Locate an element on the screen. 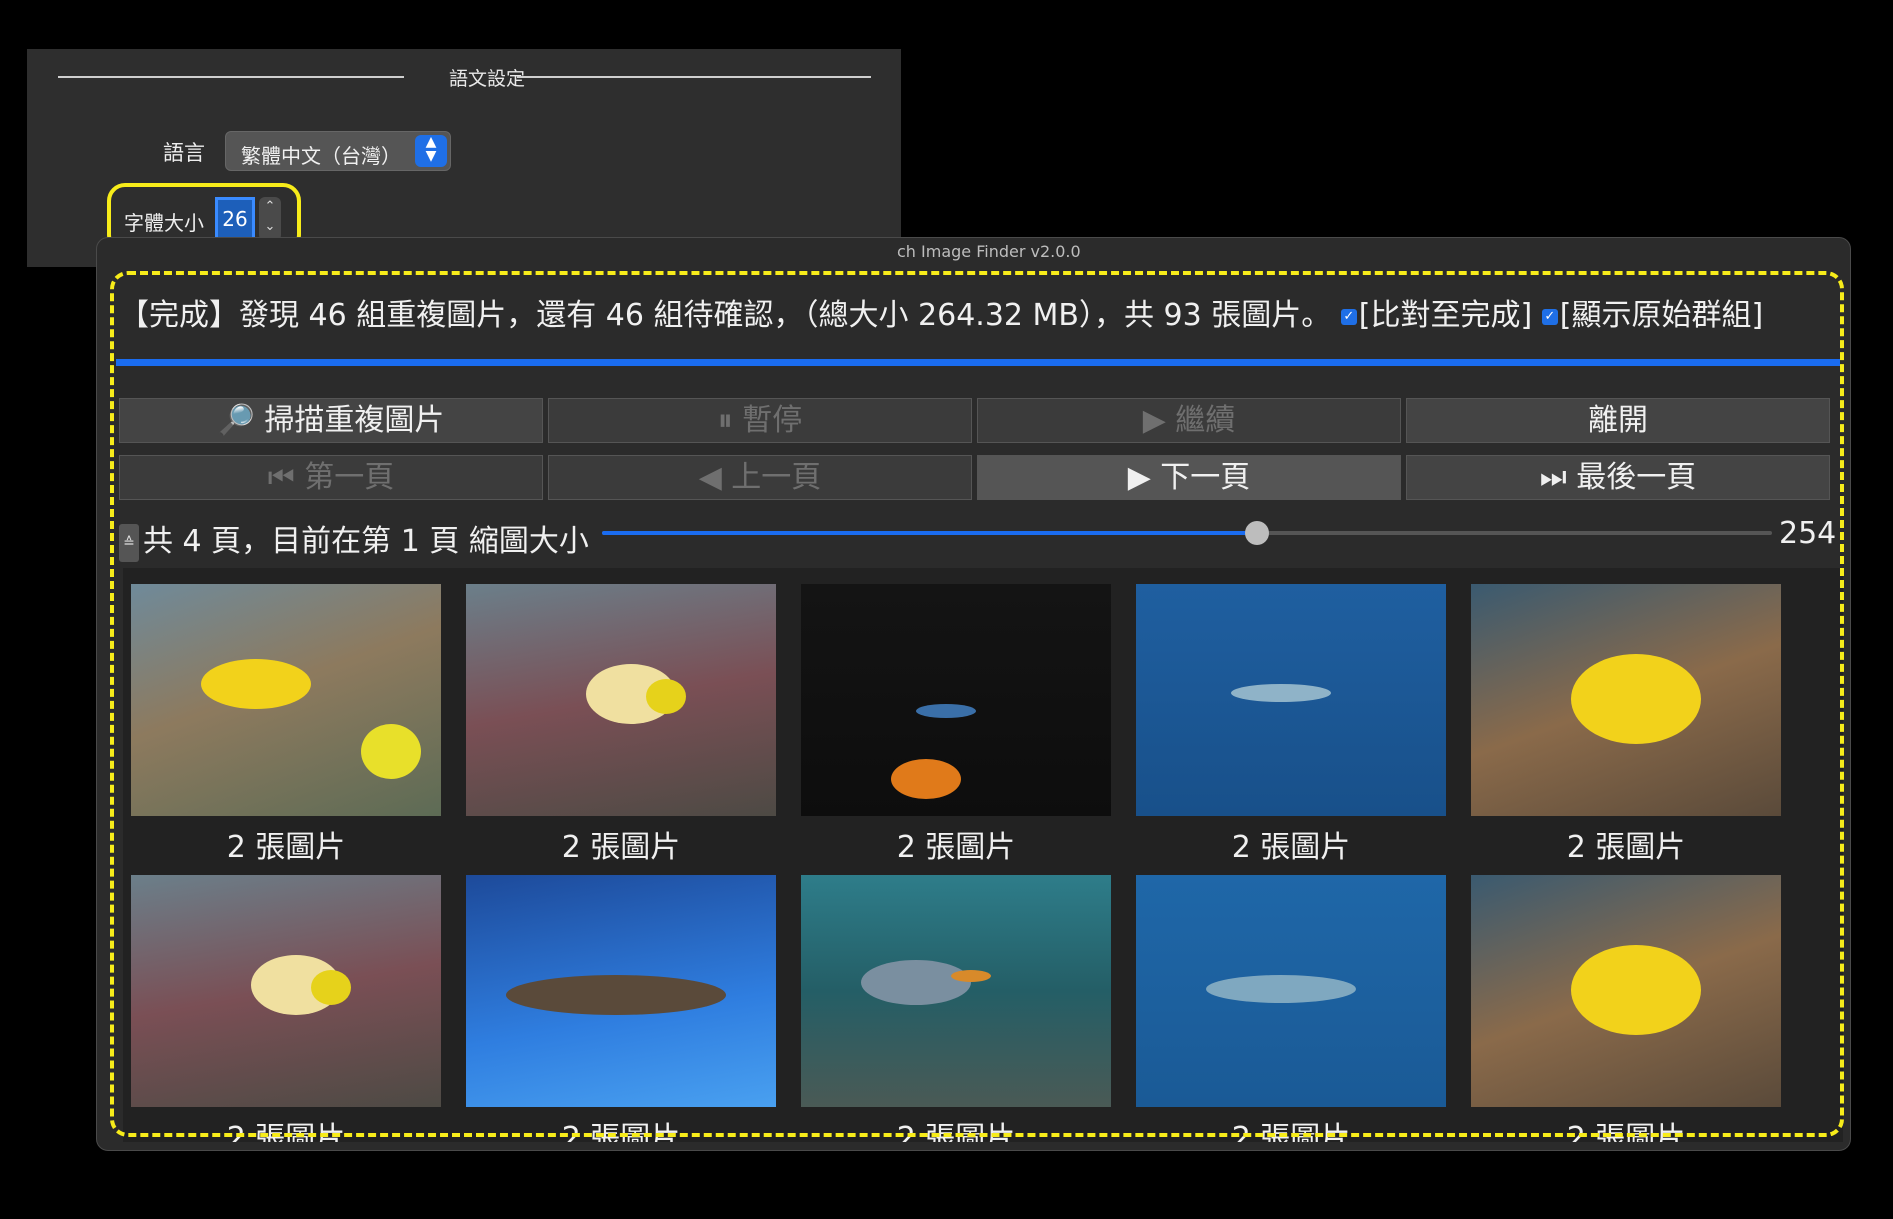  previous-page-button: ◀ 上一頁 is located at coordinates (760, 477).